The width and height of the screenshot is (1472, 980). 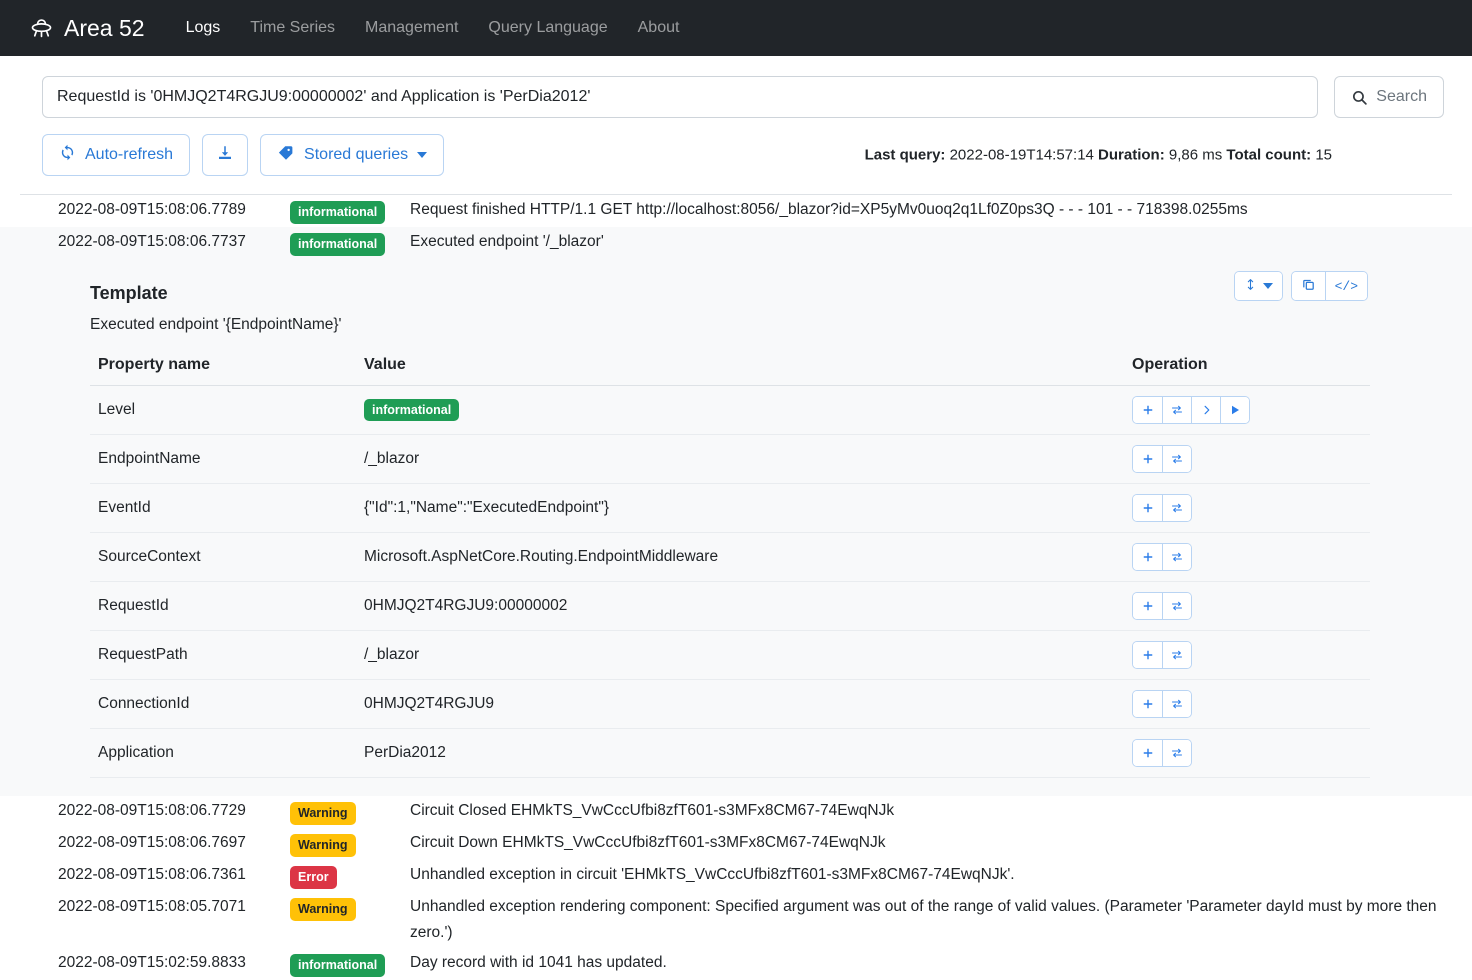 What do you see at coordinates (1247, 371) in the screenshot?
I see `header-operation: Operation` at bounding box center [1247, 371].